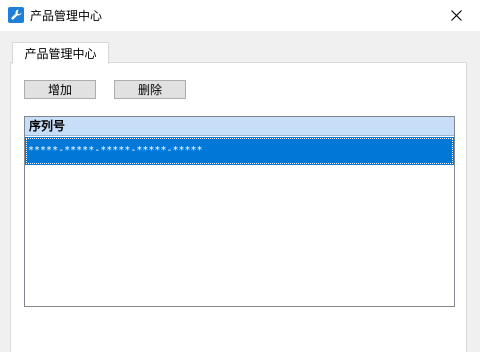  Describe the element at coordinates (239, 151) in the screenshot. I see `list-item: *****-*****-*****-*****-*****` at that location.